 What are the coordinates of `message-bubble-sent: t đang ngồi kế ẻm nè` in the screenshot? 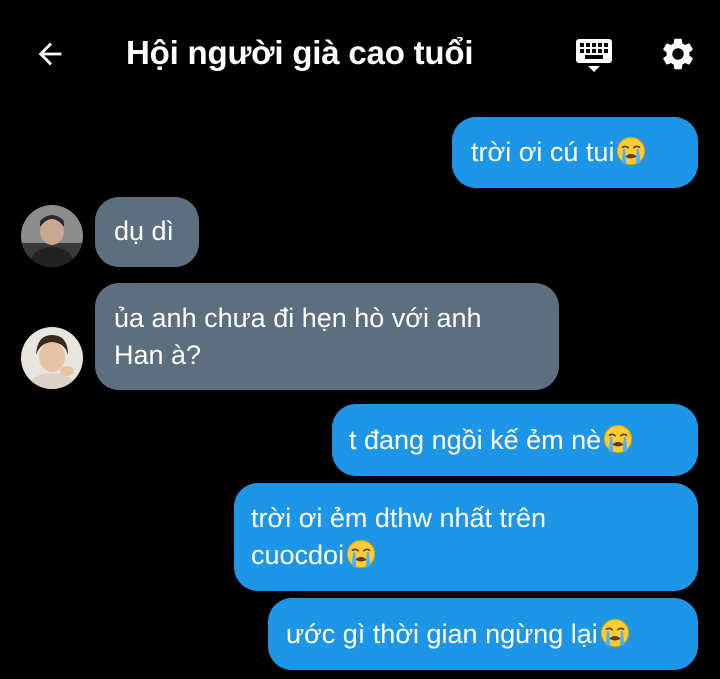 It's located at (515, 440).